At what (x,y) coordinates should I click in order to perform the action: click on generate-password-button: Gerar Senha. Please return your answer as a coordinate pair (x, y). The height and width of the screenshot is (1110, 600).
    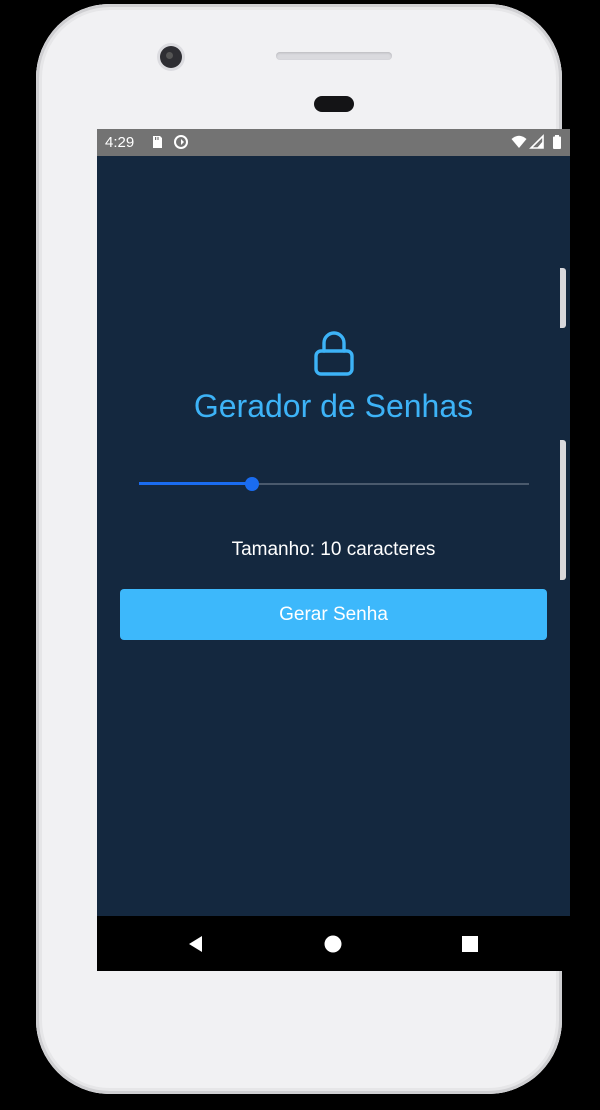
    Looking at the image, I should click on (333, 614).